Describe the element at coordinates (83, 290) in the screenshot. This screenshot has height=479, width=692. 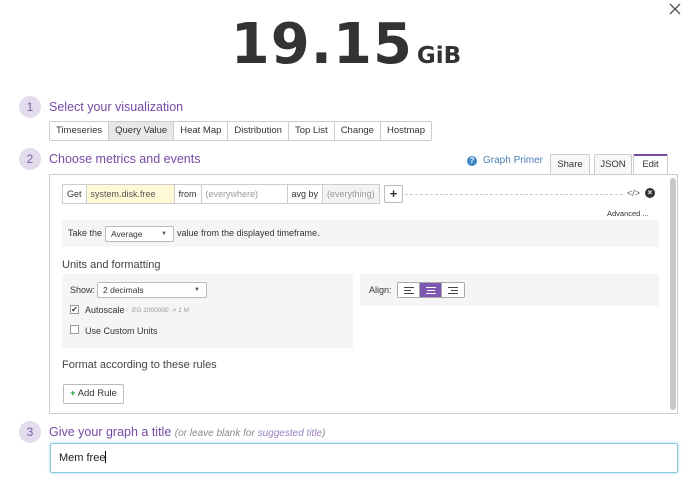
I see `show-label: Show:` at that location.